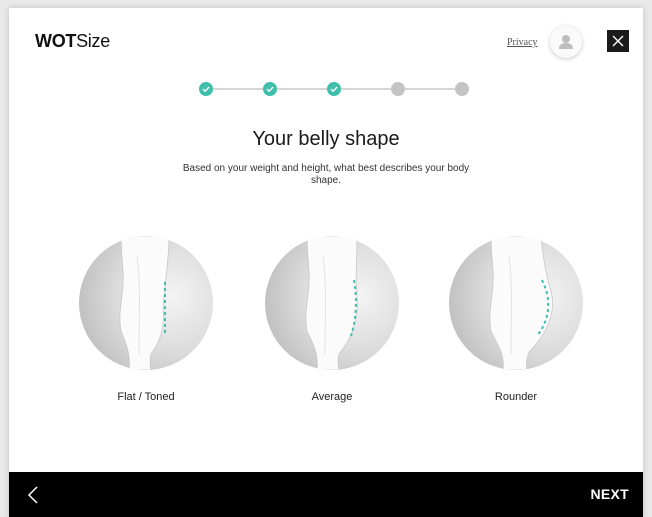  What do you see at coordinates (516, 397) in the screenshot?
I see `option-label: Rounder` at bounding box center [516, 397].